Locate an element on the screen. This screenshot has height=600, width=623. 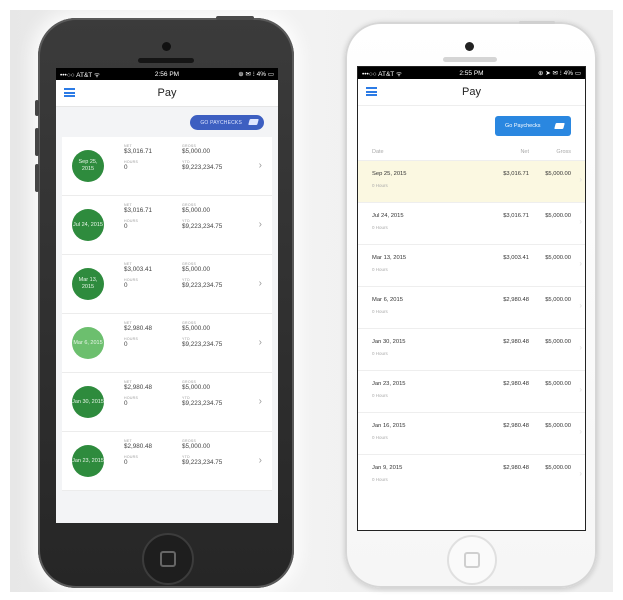
pay-date-badge: Jan 23, 2015 is located at coordinates (88, 461).